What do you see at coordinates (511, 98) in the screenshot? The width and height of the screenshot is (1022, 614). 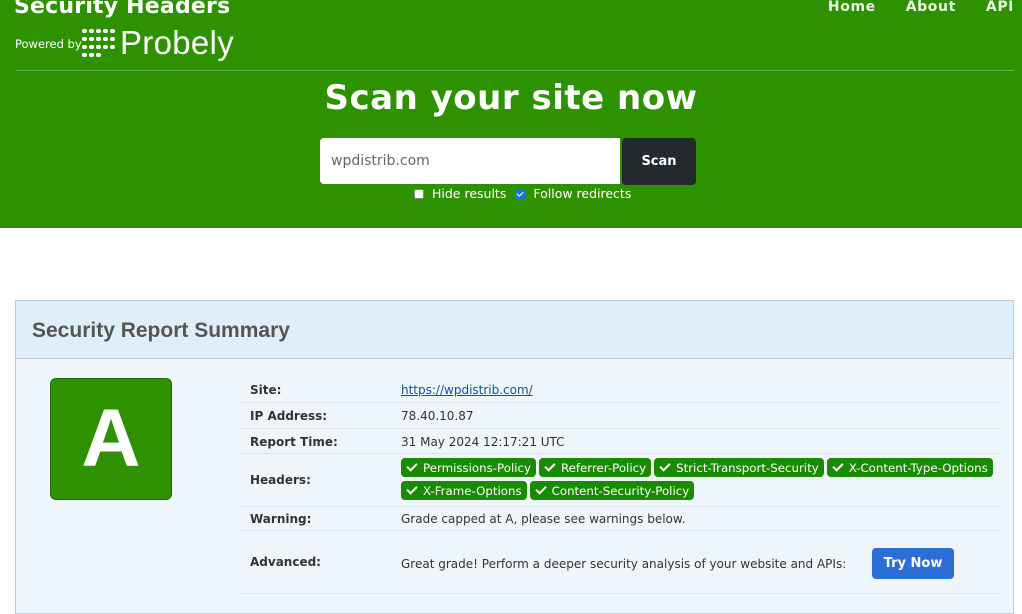 I see `hero-headline: Scan your site now` at bounding box center [511, 98].